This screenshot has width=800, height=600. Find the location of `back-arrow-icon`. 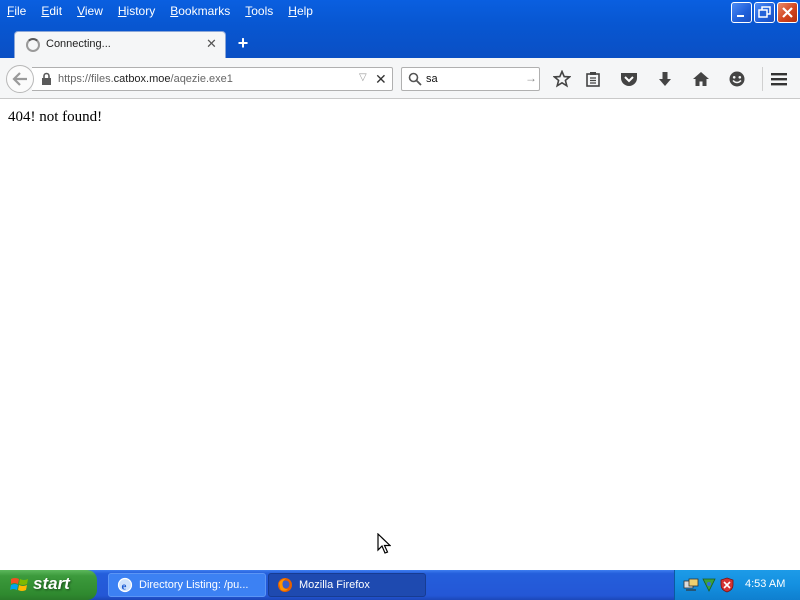

back-arrow-icon is located at coordinates (19, 79).